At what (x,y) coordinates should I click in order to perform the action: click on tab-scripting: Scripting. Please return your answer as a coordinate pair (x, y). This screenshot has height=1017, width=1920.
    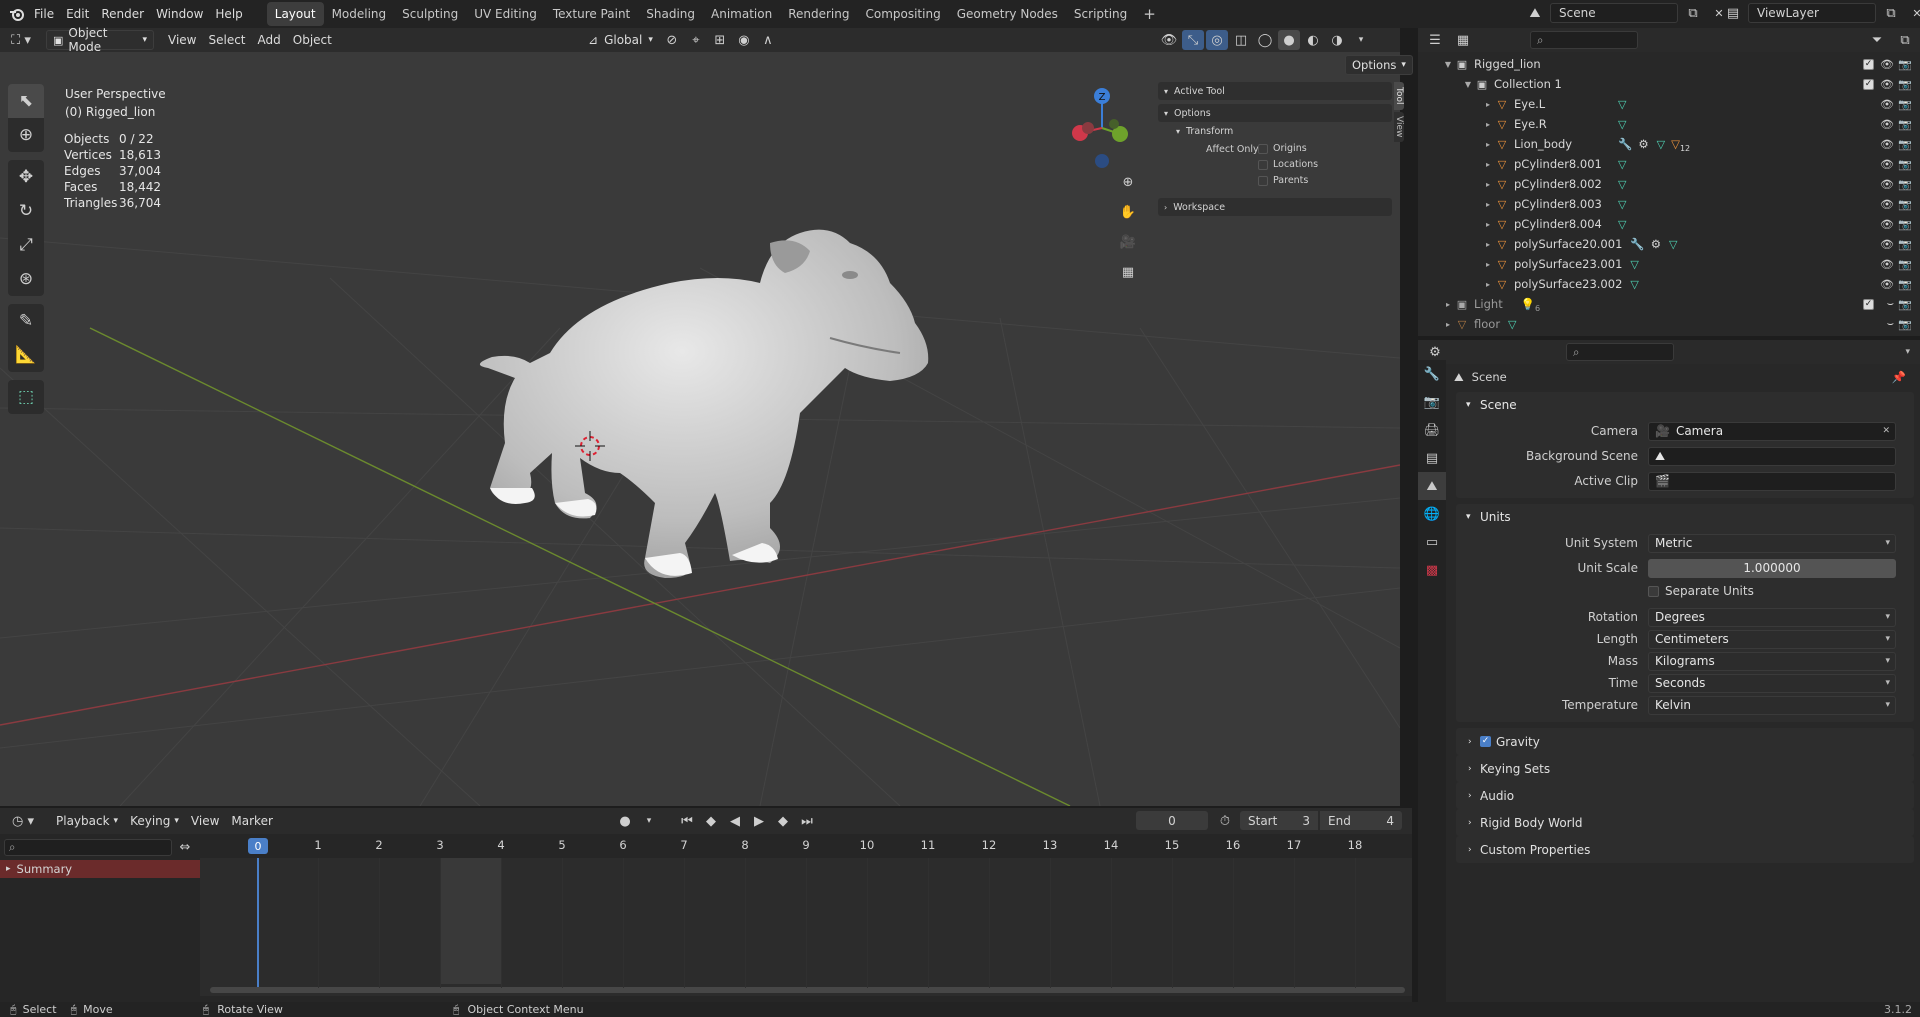
    Looking at the image, I should click on (1100, 14).